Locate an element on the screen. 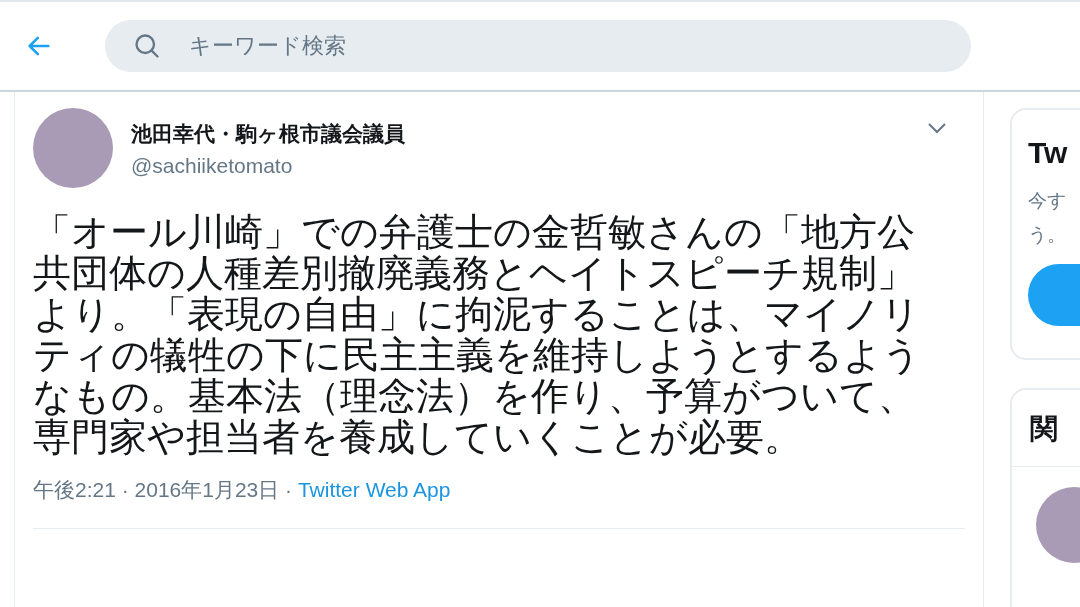  card-text: 今す is located at coordinates (1047, 201).